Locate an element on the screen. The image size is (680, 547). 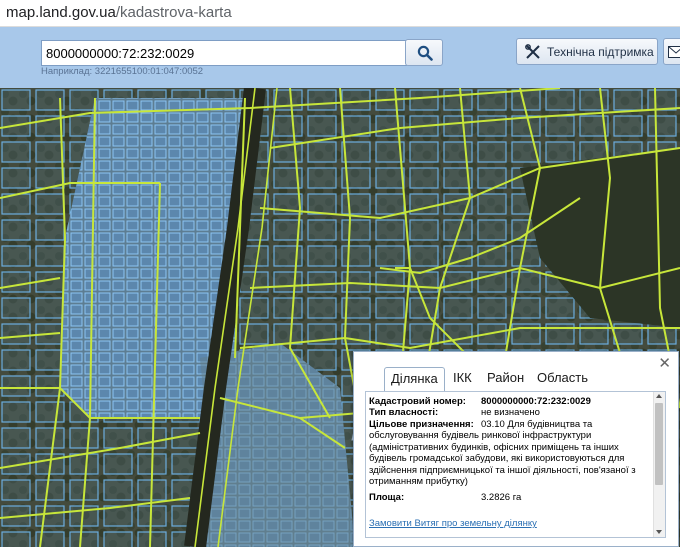
purpose-label: Цільове призначення: is located at coordinates (421, 424).